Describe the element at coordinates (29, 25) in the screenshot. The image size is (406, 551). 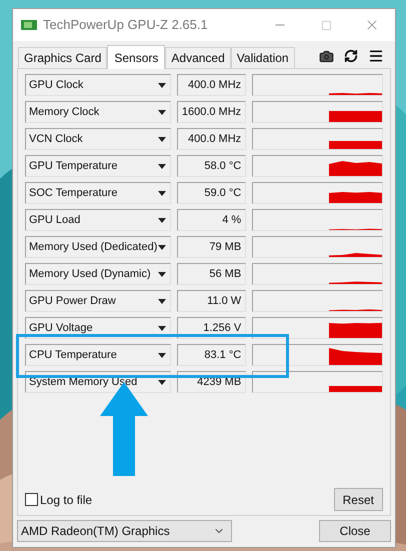
I see `graphics-card-icon` at that location.